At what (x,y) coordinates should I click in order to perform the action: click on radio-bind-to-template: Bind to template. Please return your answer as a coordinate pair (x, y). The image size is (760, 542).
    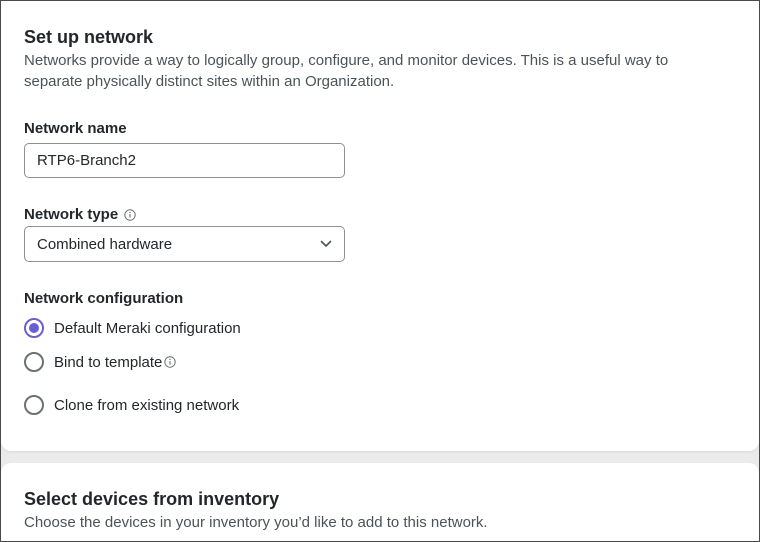
    Looking at the image, I should click on (100, 362).